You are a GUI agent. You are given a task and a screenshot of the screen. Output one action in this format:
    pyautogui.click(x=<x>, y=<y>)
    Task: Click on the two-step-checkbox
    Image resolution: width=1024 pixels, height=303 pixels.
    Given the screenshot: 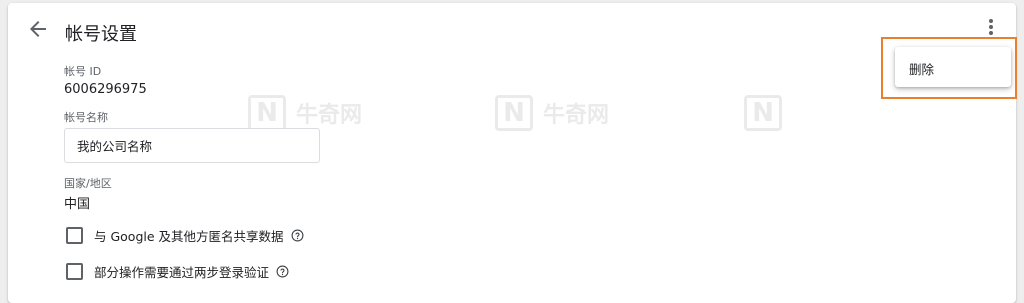 What is the action you would take?
    pyautogui.click(x=74, y=271)
    